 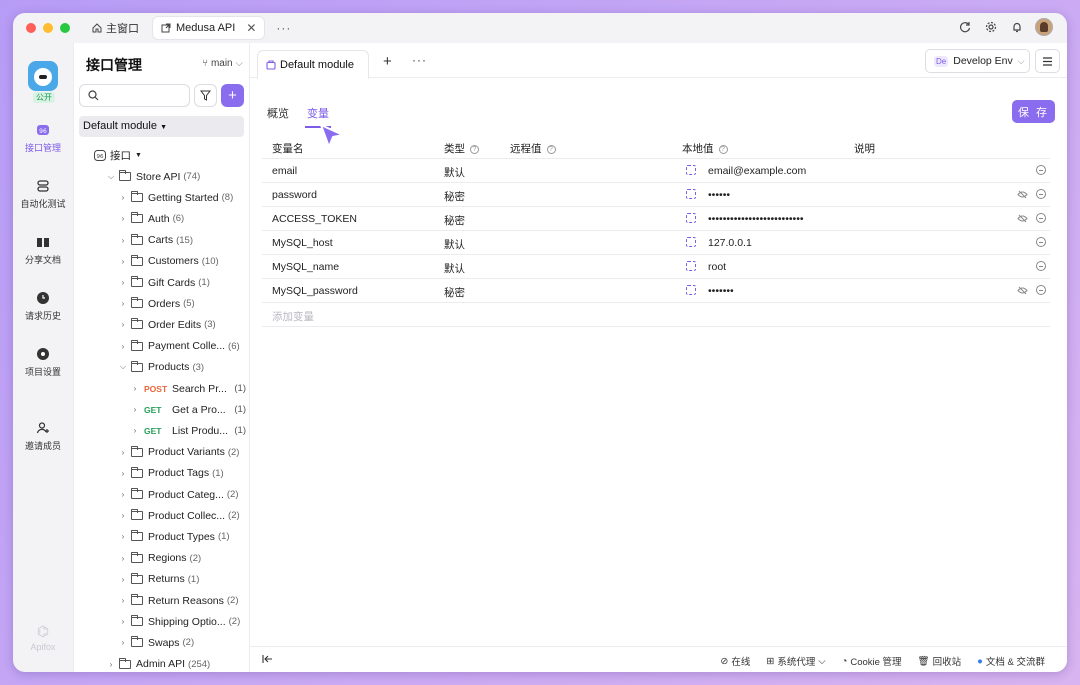 What do you see at coordinates (174, 536) in the screenshot?
I see `tree-folder: › Product Types (1)` at bounding box center [174, 536].